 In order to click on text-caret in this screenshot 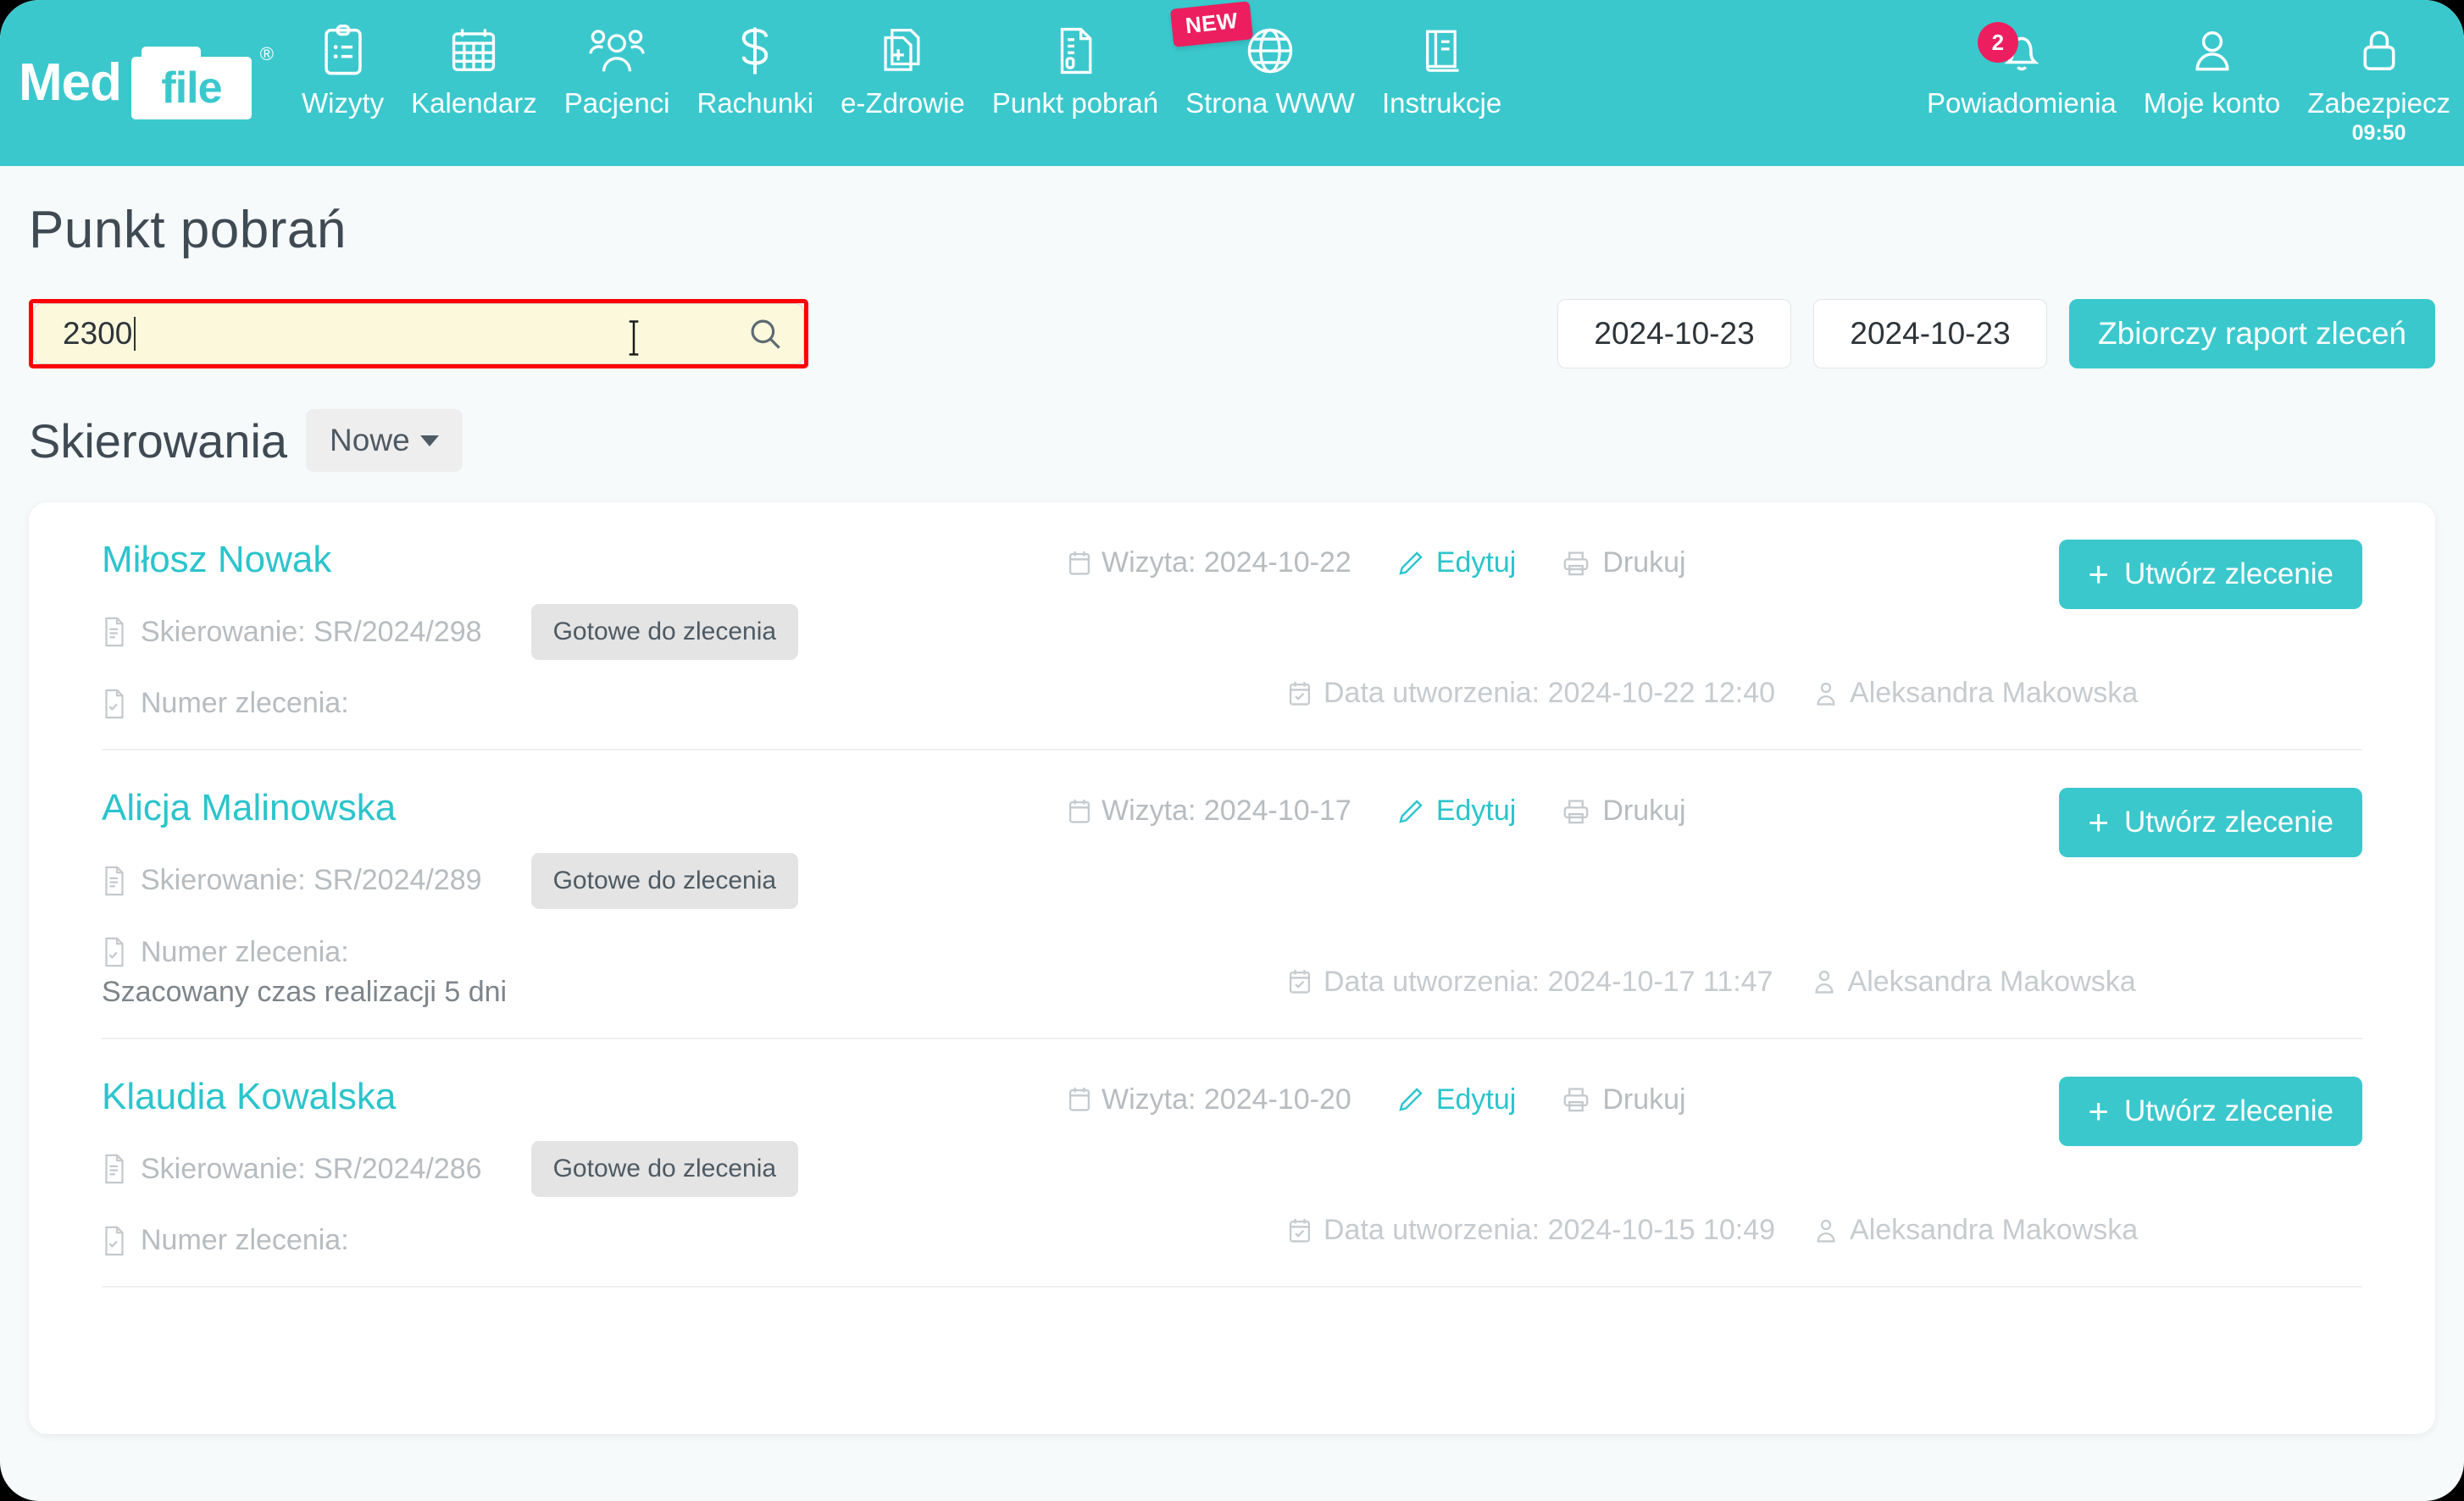, I will do `click(135, 334)`.